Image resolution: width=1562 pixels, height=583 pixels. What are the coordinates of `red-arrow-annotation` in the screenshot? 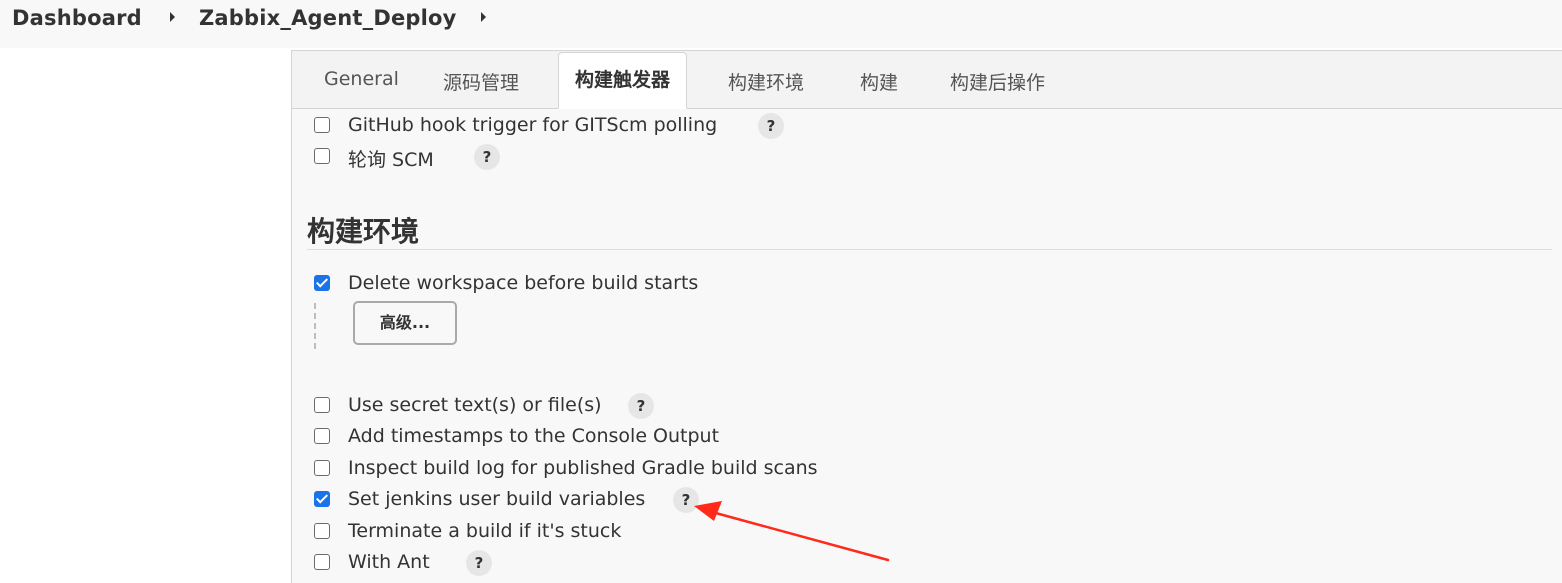 It's located at (792, 531).